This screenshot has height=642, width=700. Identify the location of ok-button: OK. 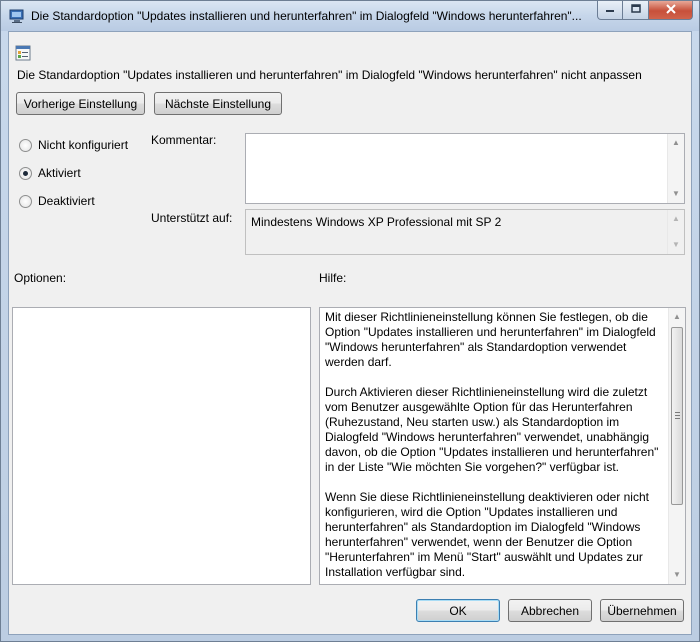
(458, 610).